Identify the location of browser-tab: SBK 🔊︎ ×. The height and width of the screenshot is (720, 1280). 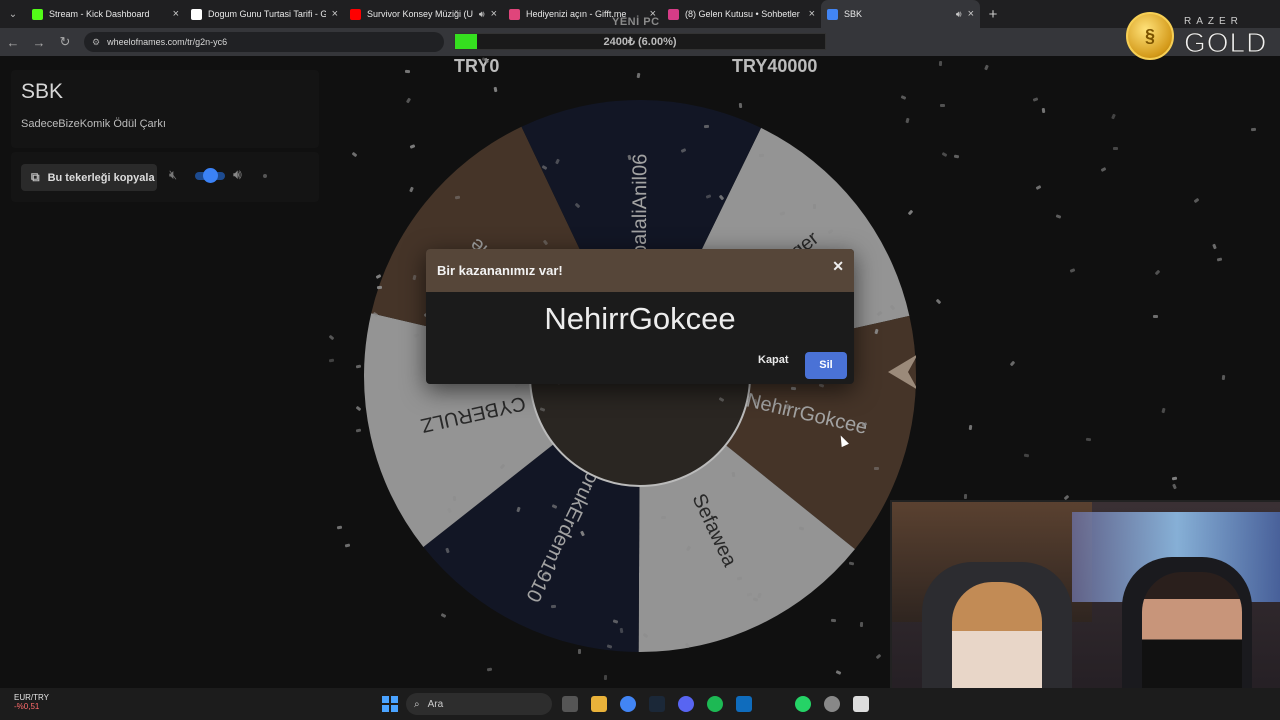
(900, 14).